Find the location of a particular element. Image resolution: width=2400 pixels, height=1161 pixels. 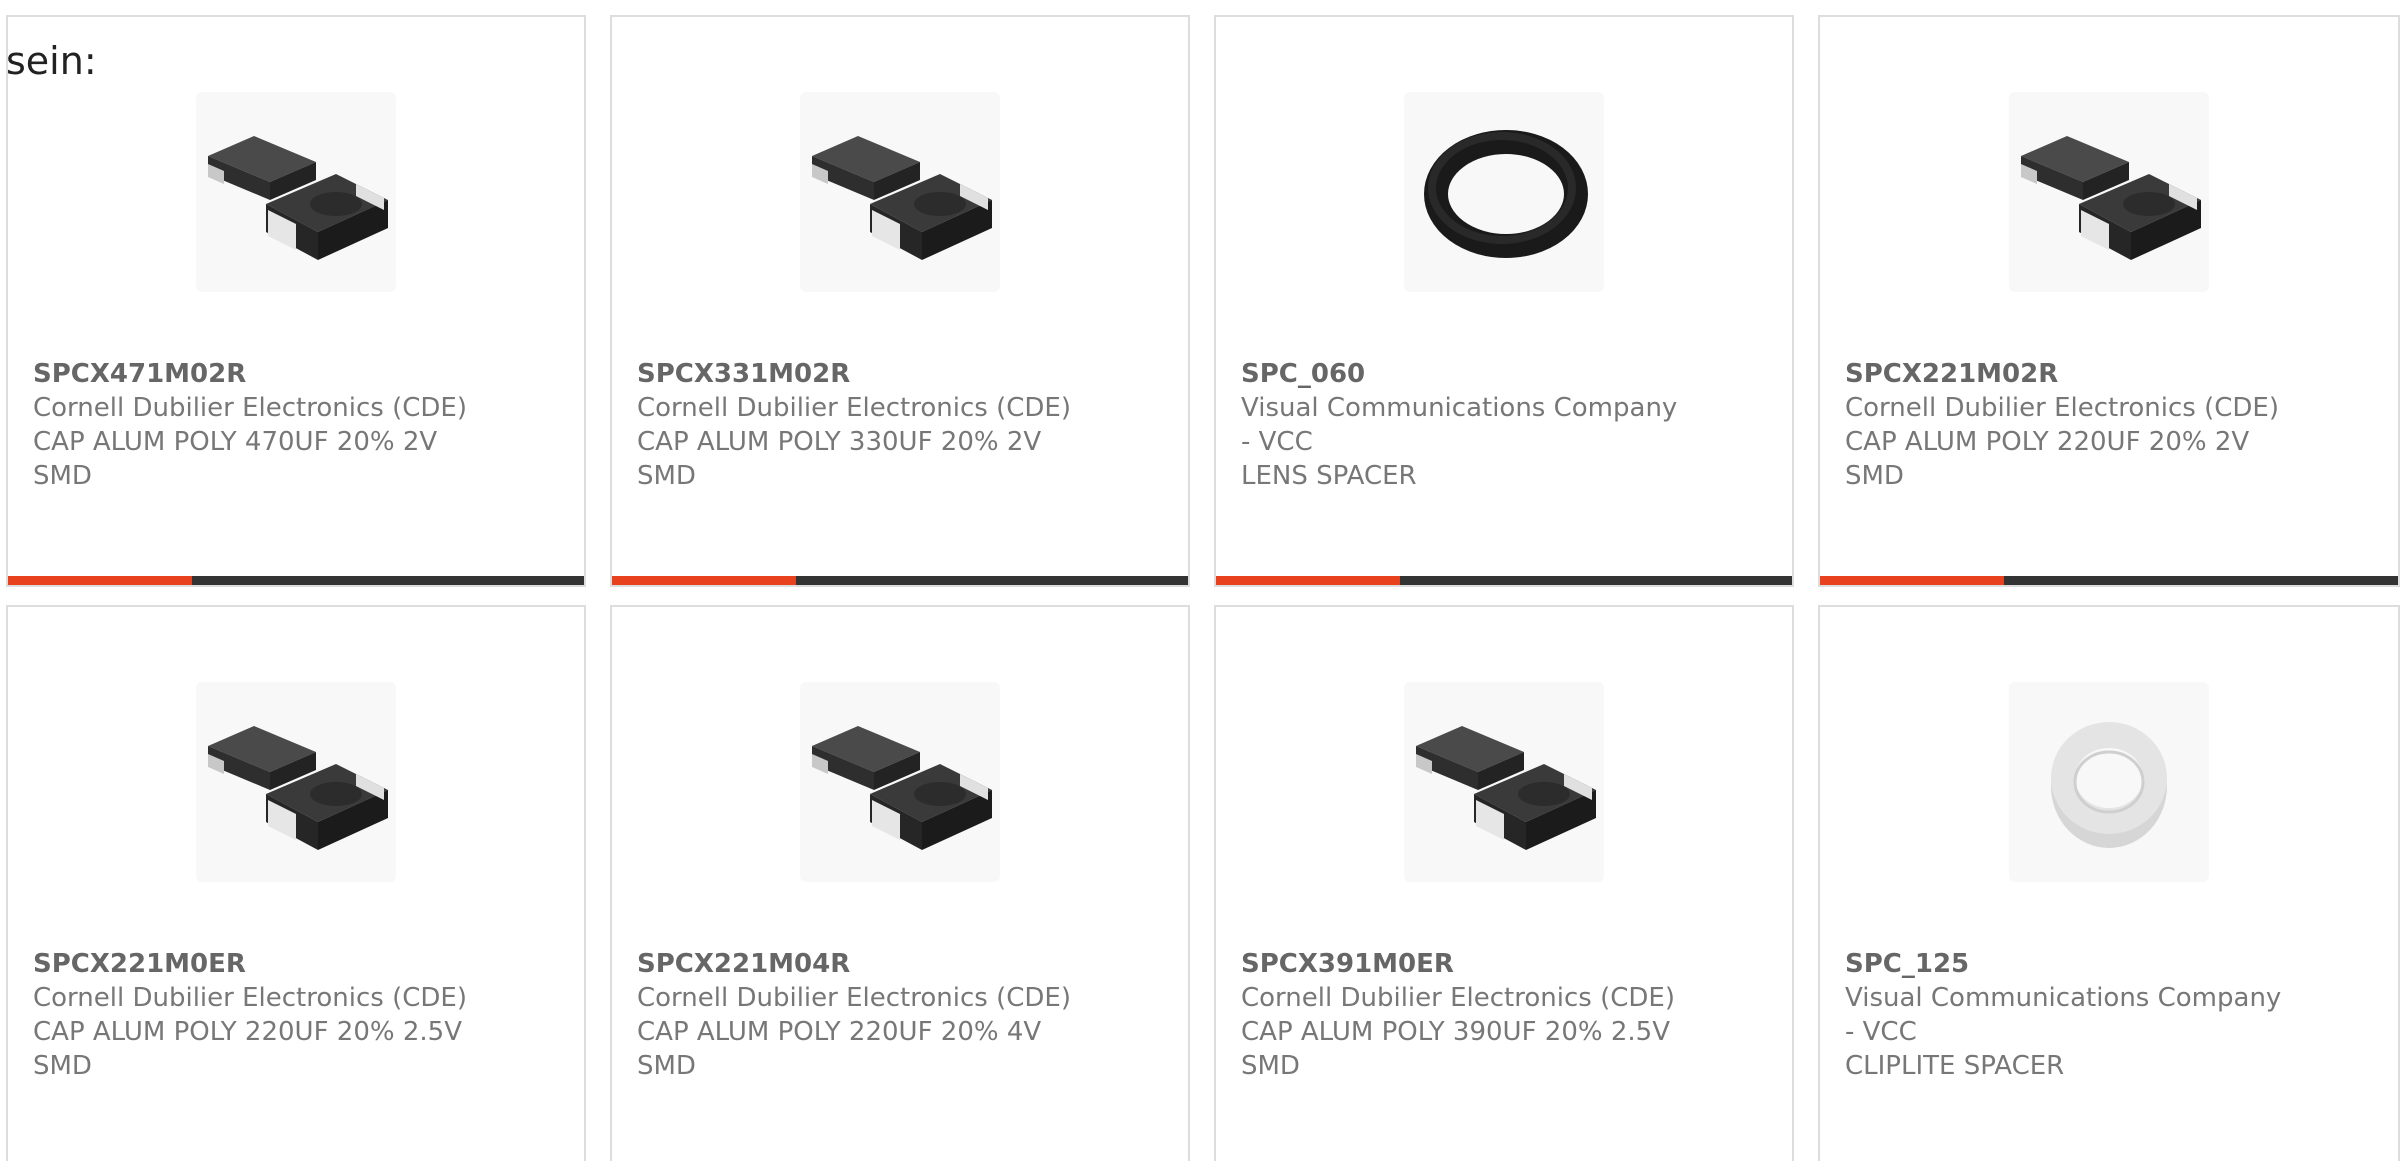

intro-text: sein: is located at coordinates (51, 61).